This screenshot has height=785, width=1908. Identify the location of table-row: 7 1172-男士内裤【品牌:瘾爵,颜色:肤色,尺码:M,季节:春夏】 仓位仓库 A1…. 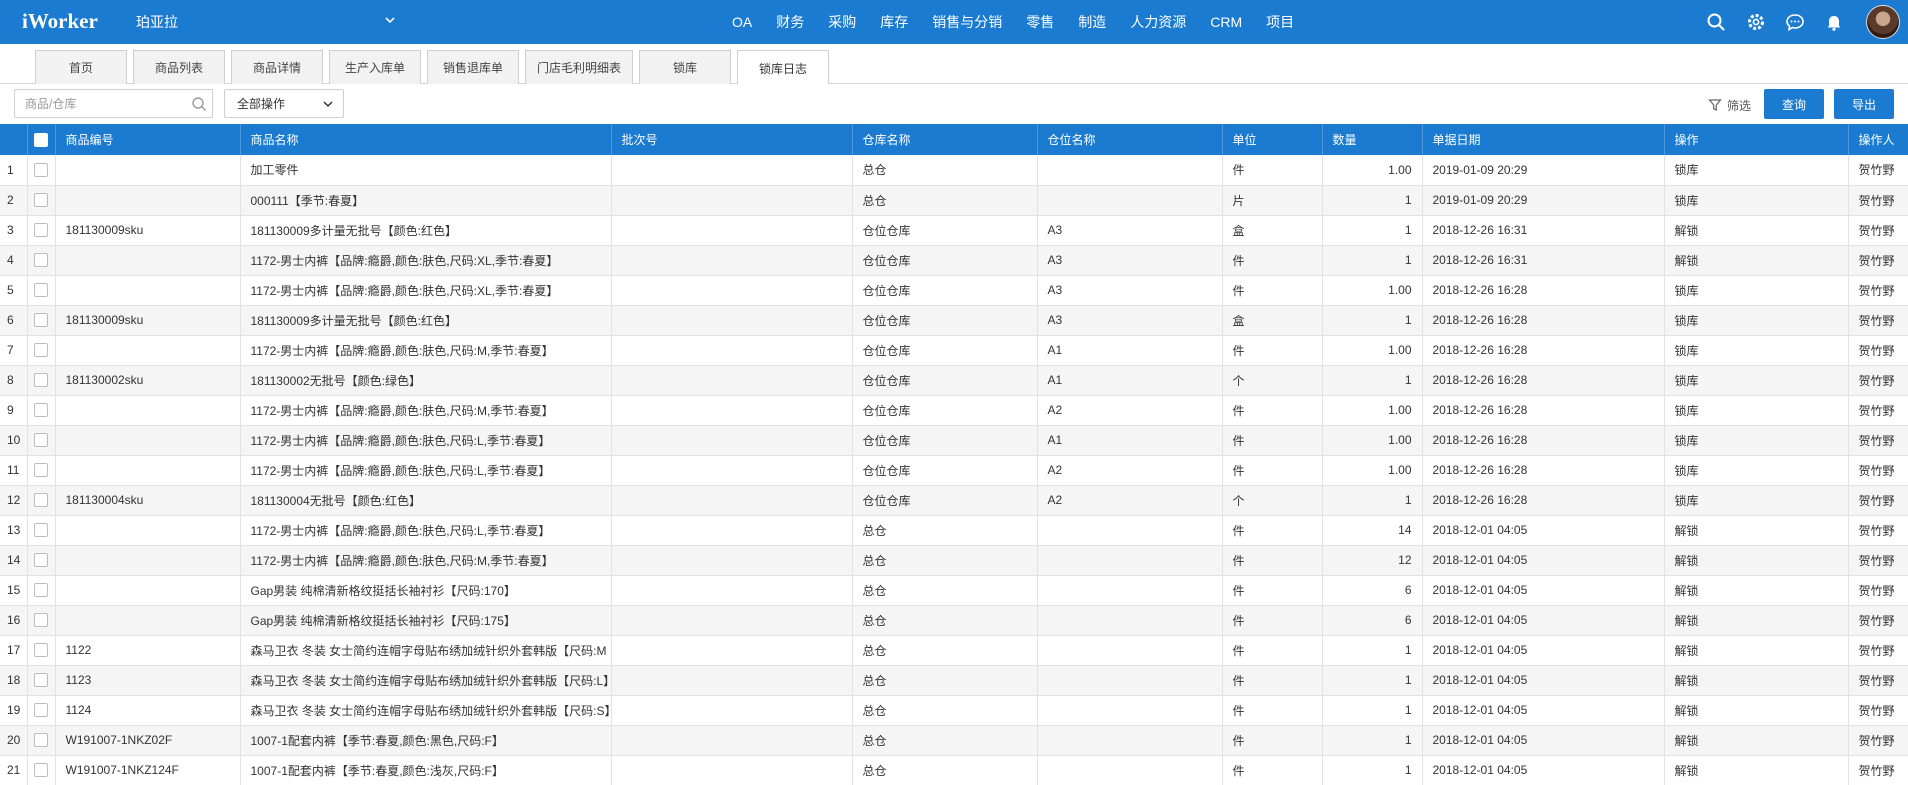
(954, 350).